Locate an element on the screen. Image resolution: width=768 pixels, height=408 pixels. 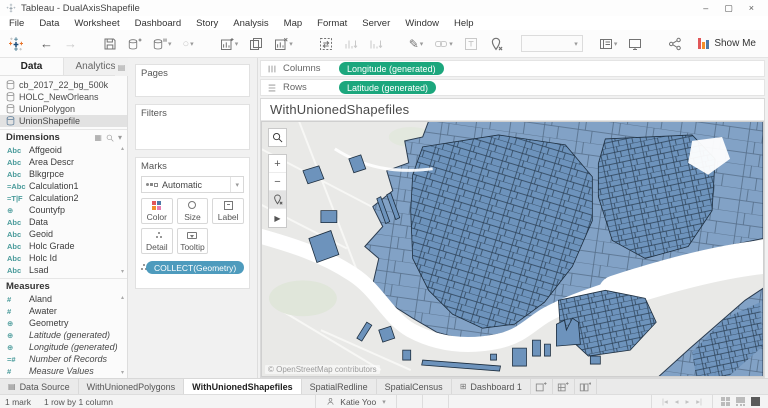
measure-item: # Measure Values is located at coordinates (63, 371).